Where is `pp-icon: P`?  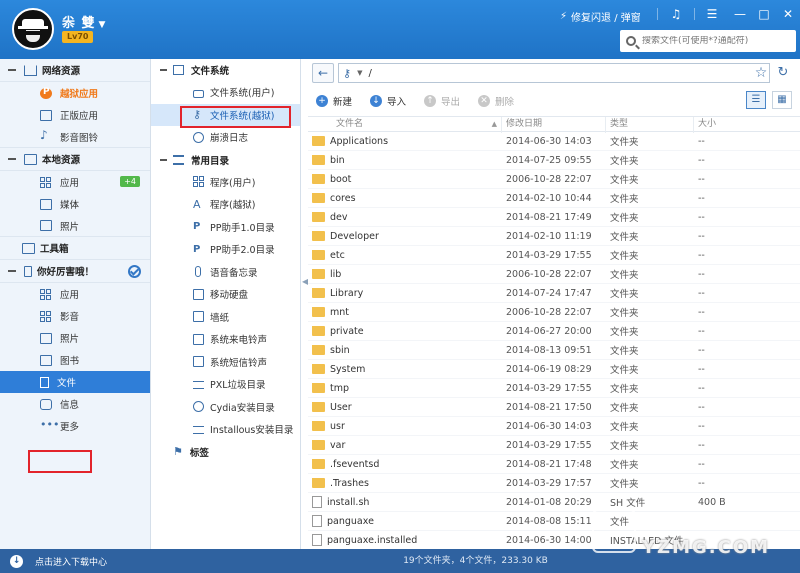
pp-icon: P is located at coordinates (197, 249).